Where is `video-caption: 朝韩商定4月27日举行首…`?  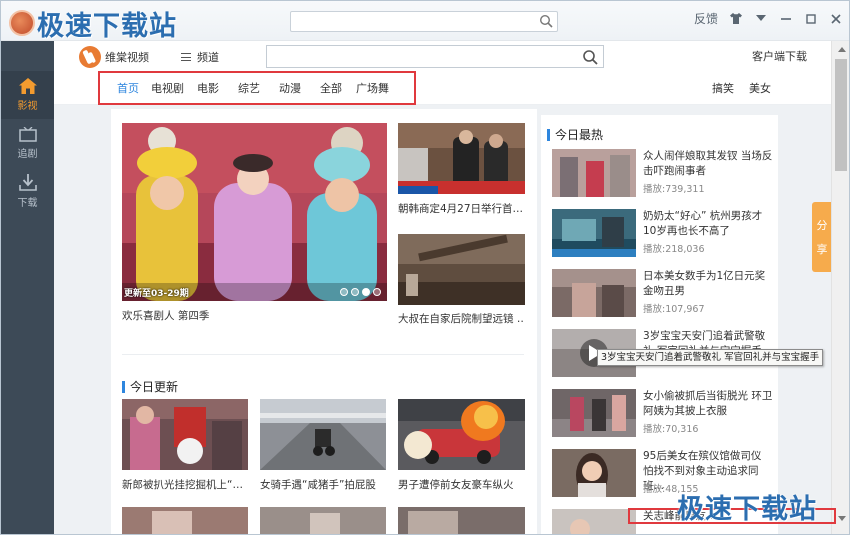
video-caption: 朝韩商定4月27日举行首… is located at coordinates (461, 208).